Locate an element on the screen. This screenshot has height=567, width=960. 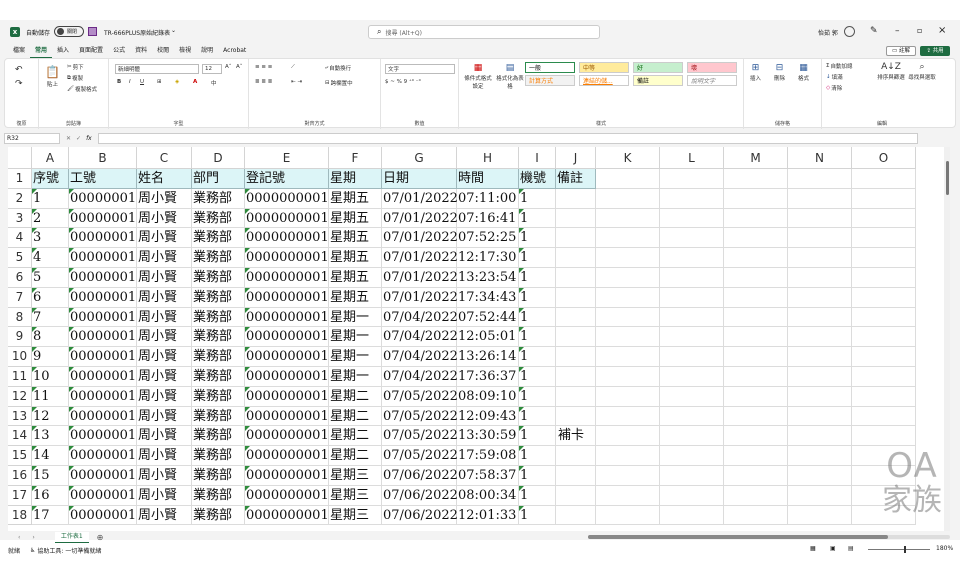
table-cell: 6 is located at coordinates (50, 297).